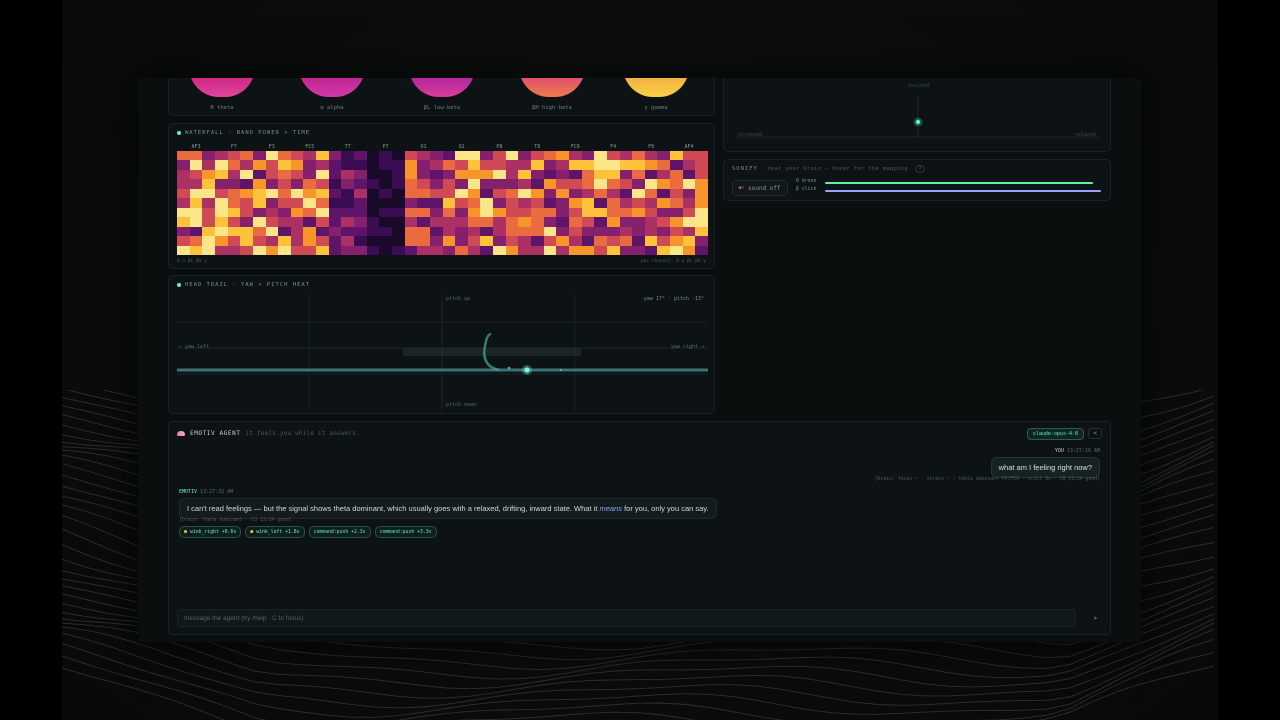 The width and height of the screenshot is (1280, 720). What do you see at coordinates (347, 147) in the screenshot?
I see `channel-label: T7` at bounding box center [347, 147].